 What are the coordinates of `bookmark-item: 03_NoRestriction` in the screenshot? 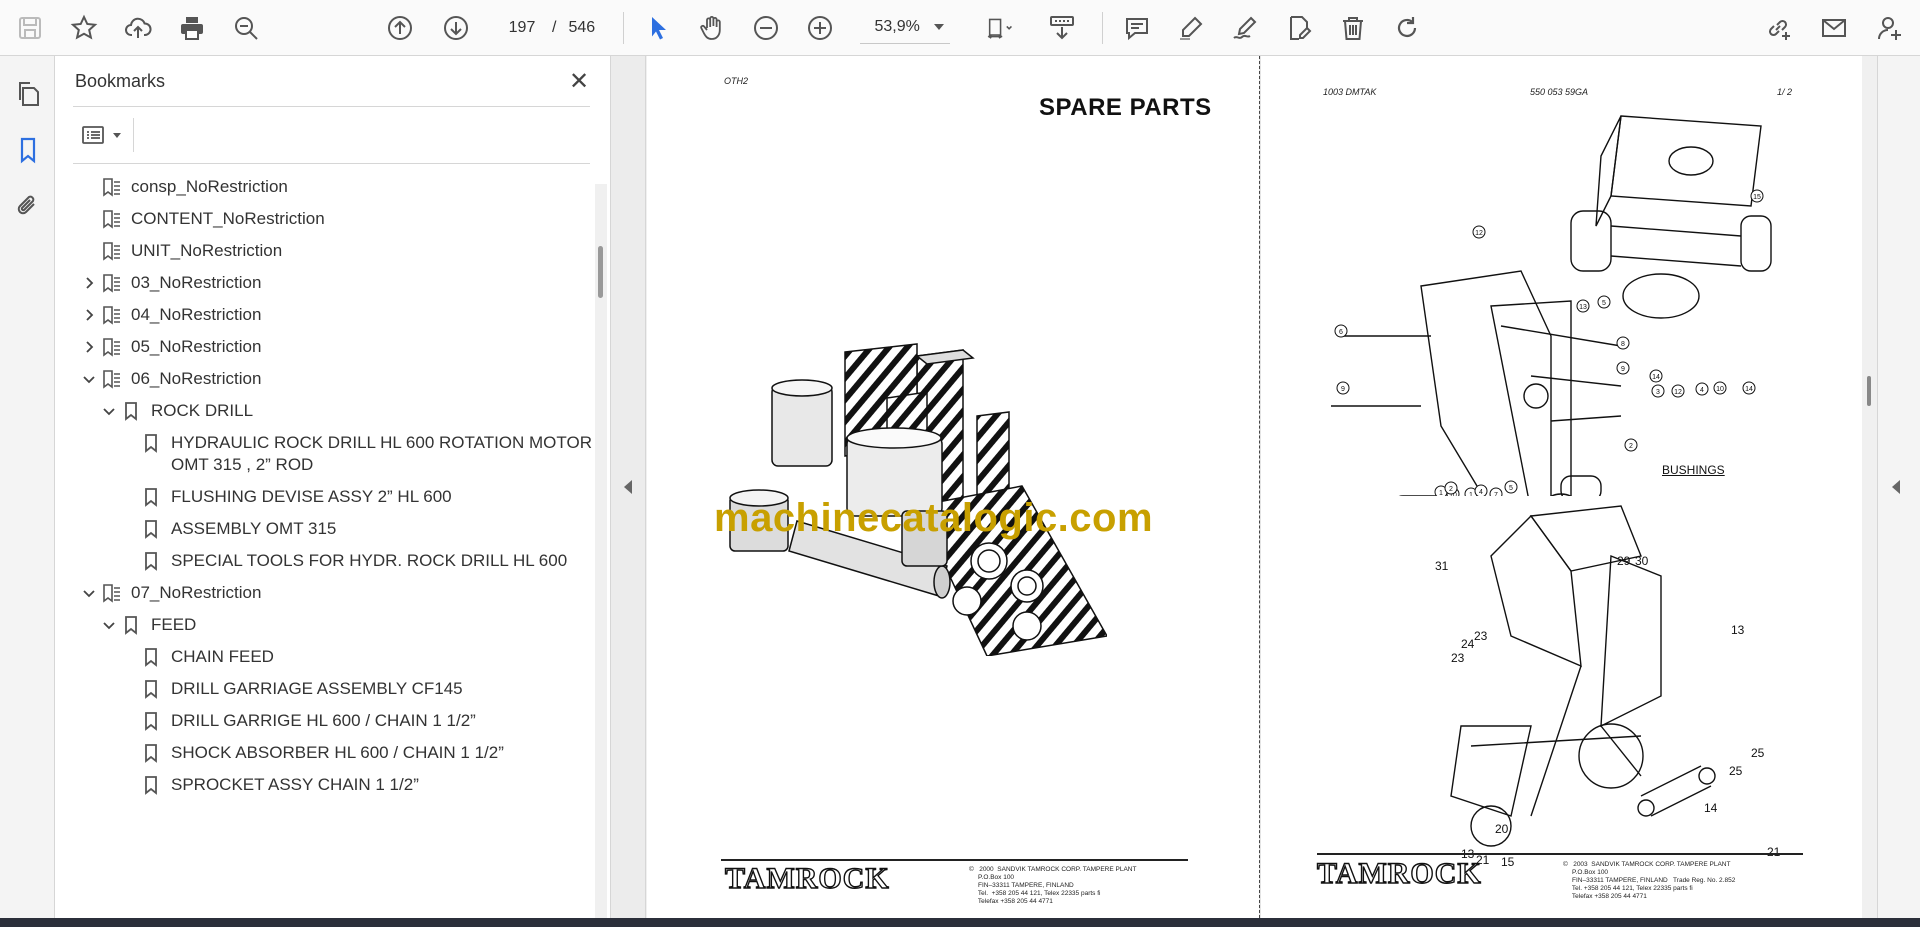 It's located at (333, 283).